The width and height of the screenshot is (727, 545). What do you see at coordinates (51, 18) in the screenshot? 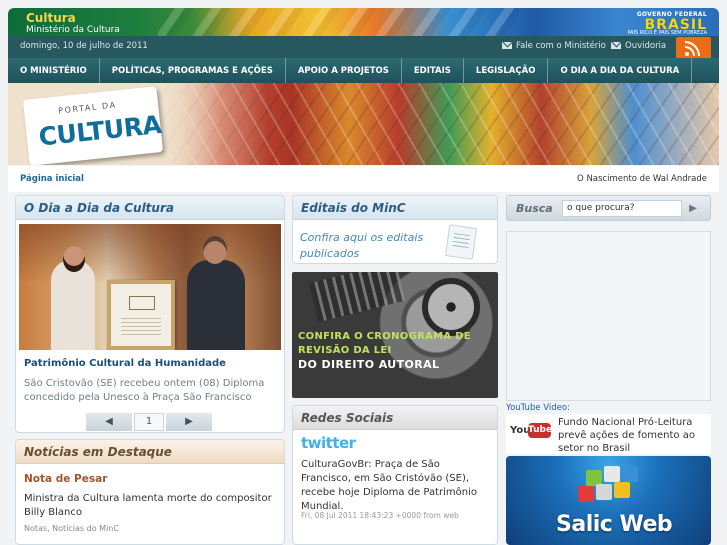
I see `site-name: Cultura` at bounding box center [51, 18].